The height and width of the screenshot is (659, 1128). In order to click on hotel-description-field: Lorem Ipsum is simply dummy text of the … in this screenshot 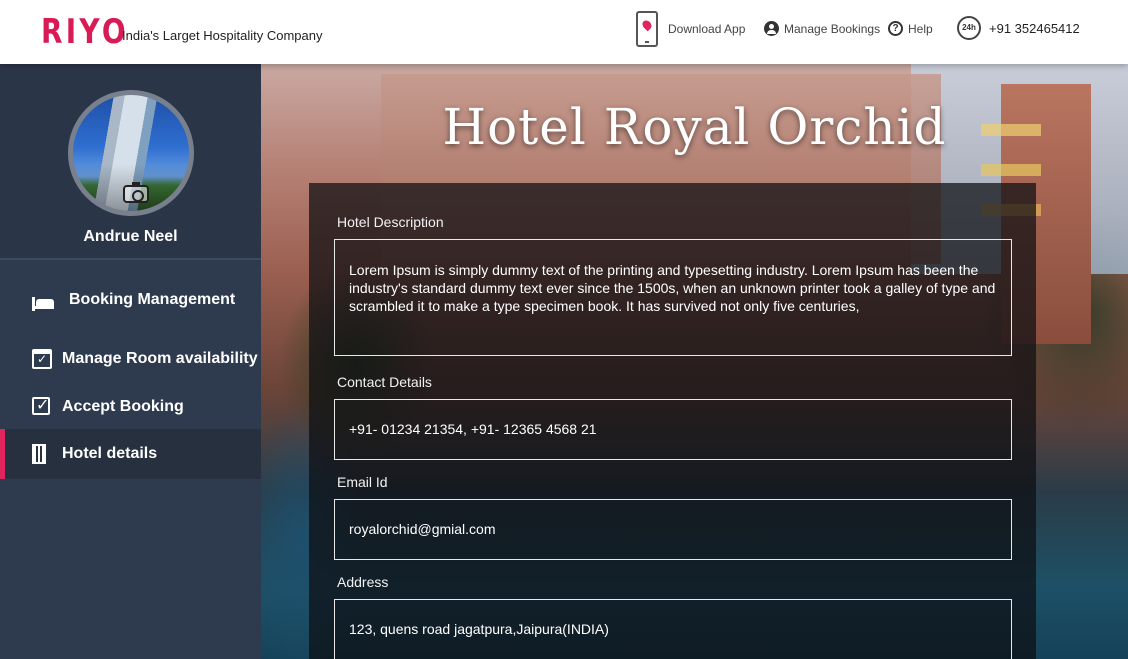, I will do `click(673, 297)`.